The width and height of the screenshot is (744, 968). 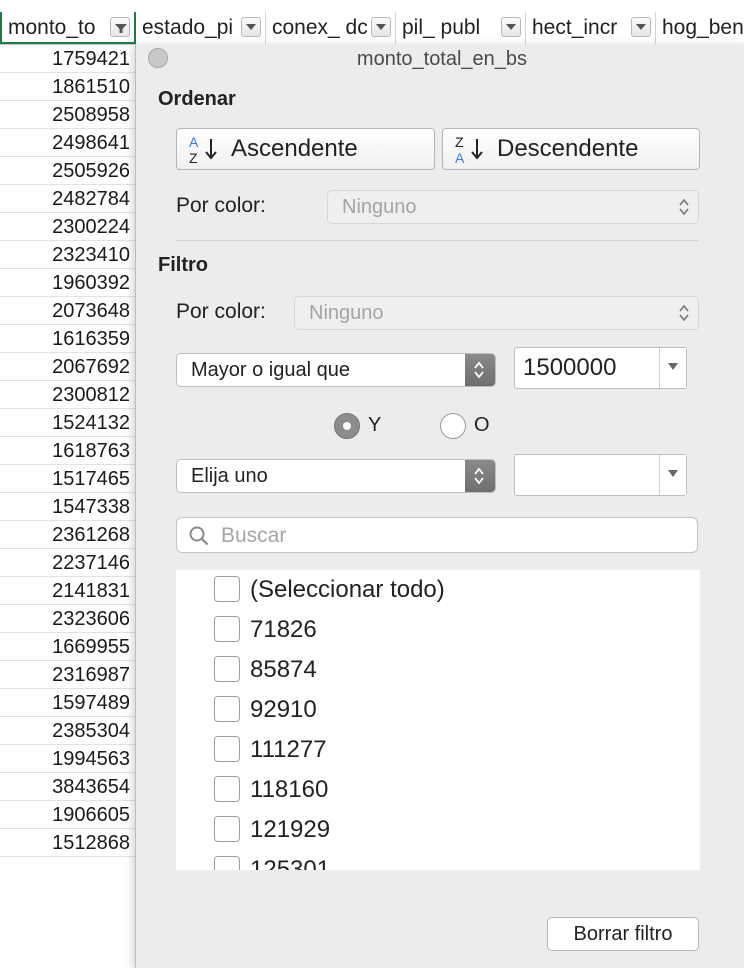 I want to click on list-item-label: 85874, so click(x=283, y=669).